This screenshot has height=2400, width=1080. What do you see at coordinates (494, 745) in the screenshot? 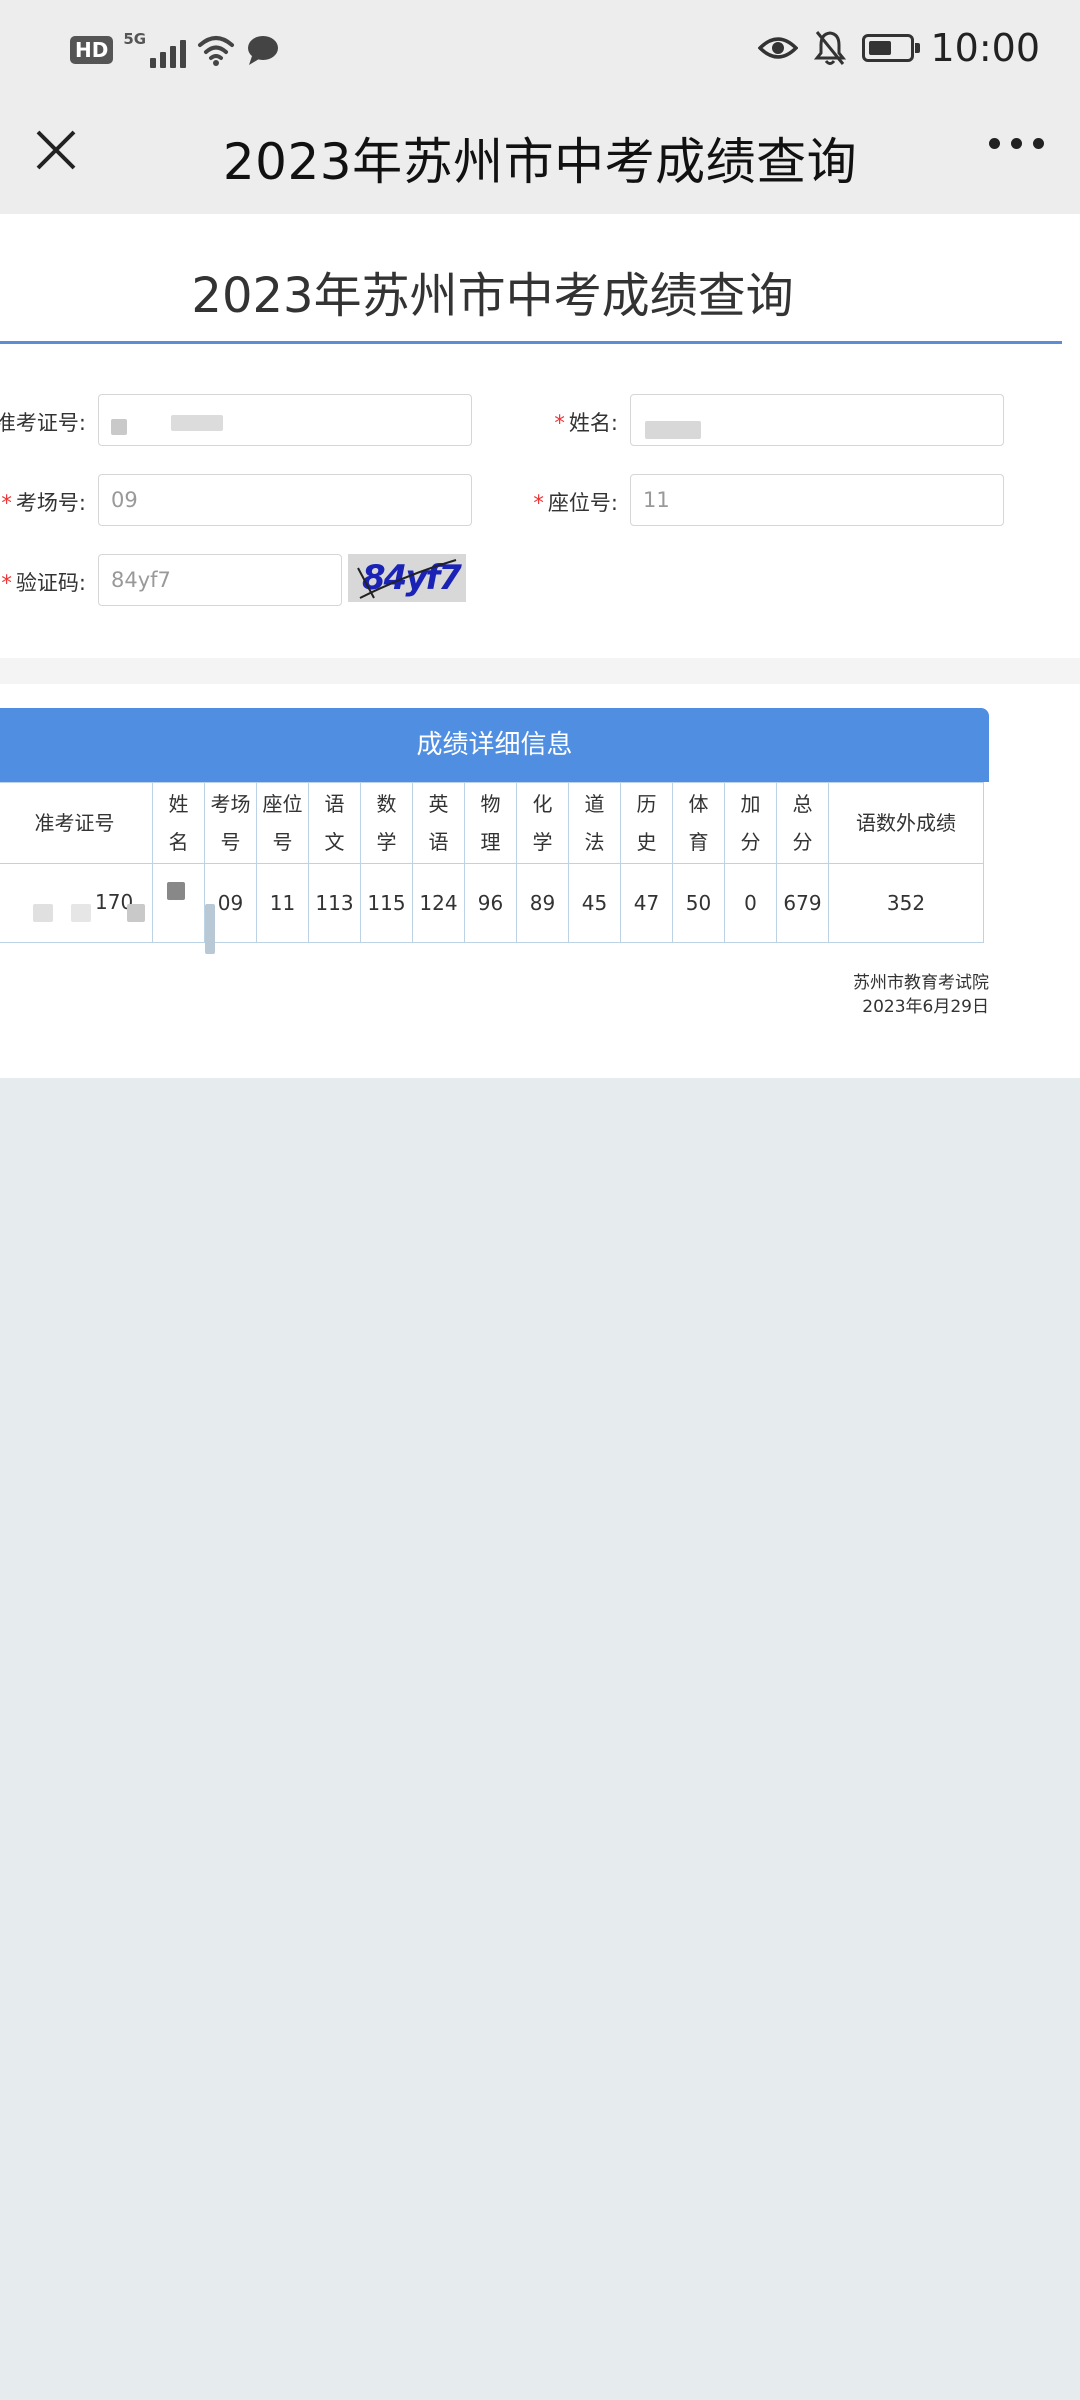
I see `results-heading: 成绩详细信息` at bounding box center [494, 745].